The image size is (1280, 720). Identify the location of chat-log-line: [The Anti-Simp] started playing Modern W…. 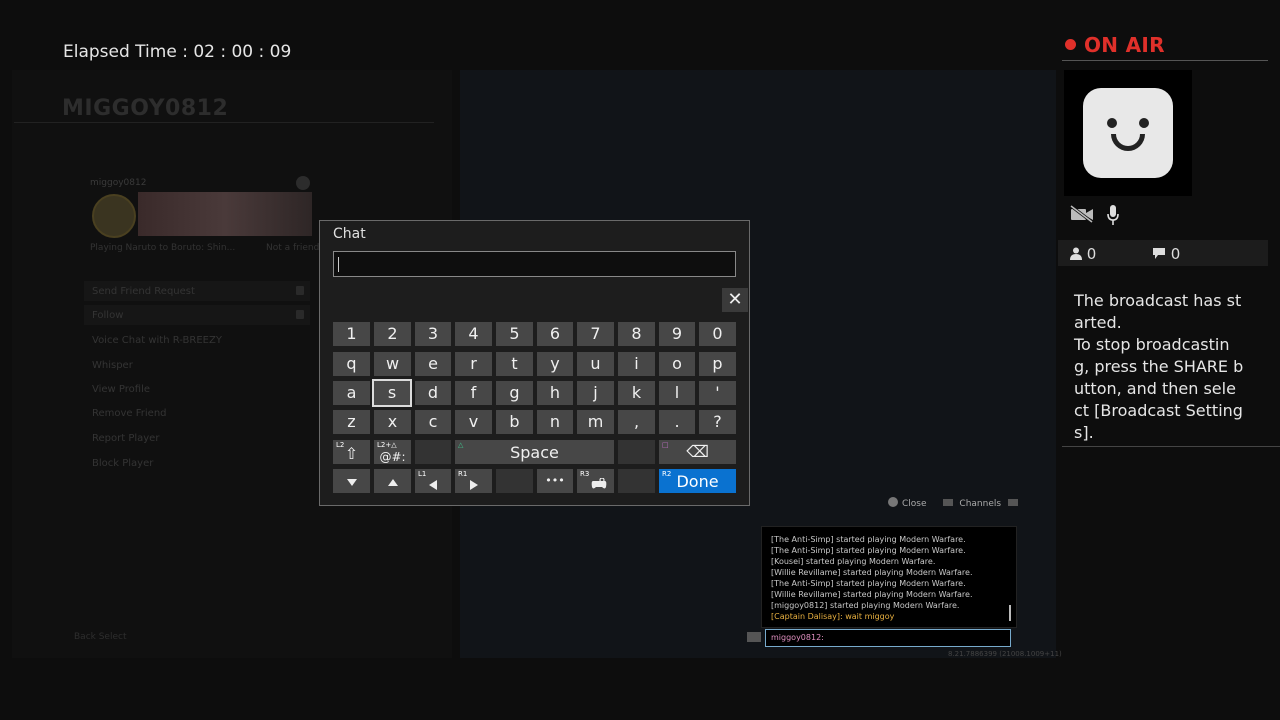
(868, 583).